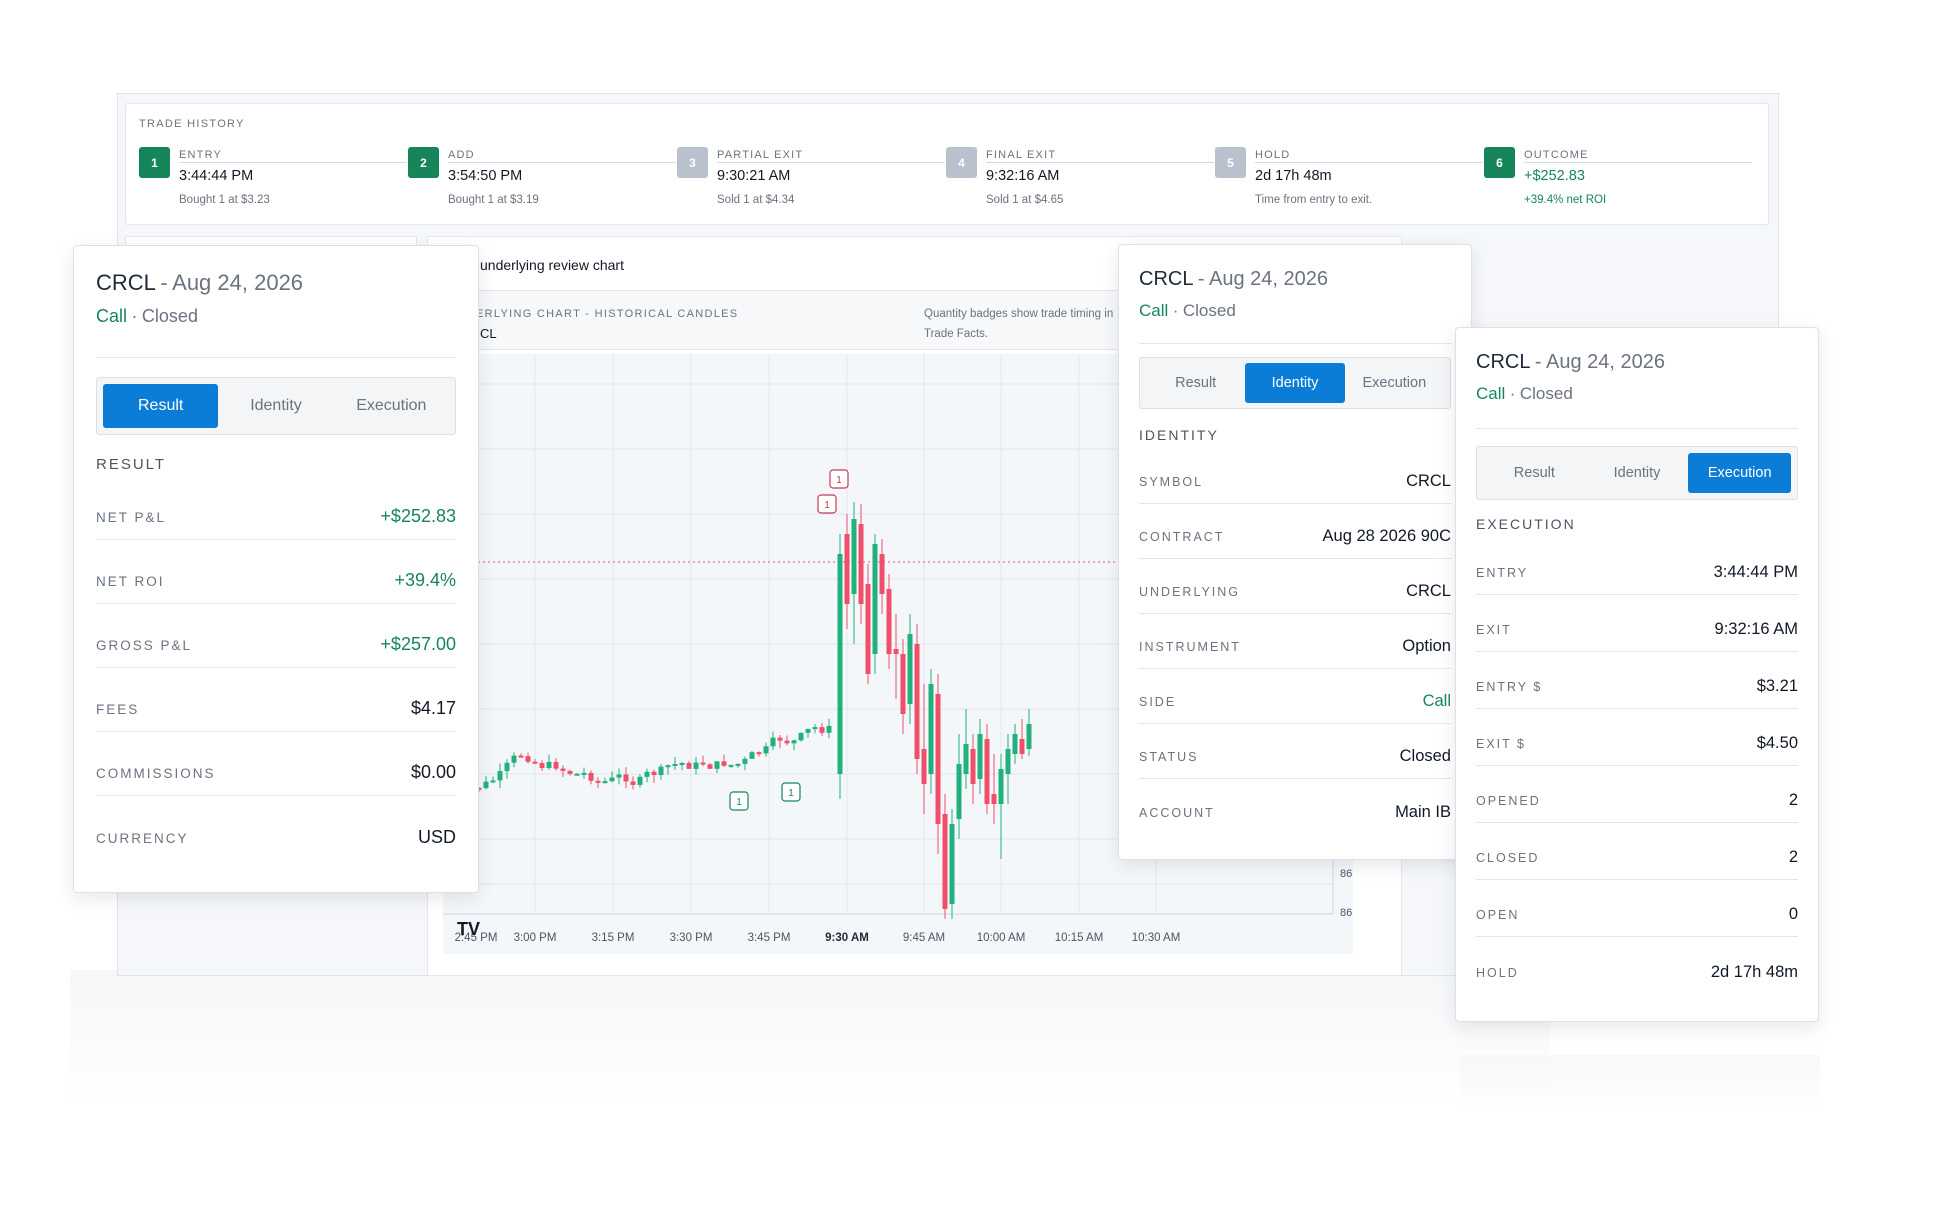 Image resolution: width=1938 pixels, height=1205 pixels. I want to click on row-value: +$257.00, so click(418, 644).